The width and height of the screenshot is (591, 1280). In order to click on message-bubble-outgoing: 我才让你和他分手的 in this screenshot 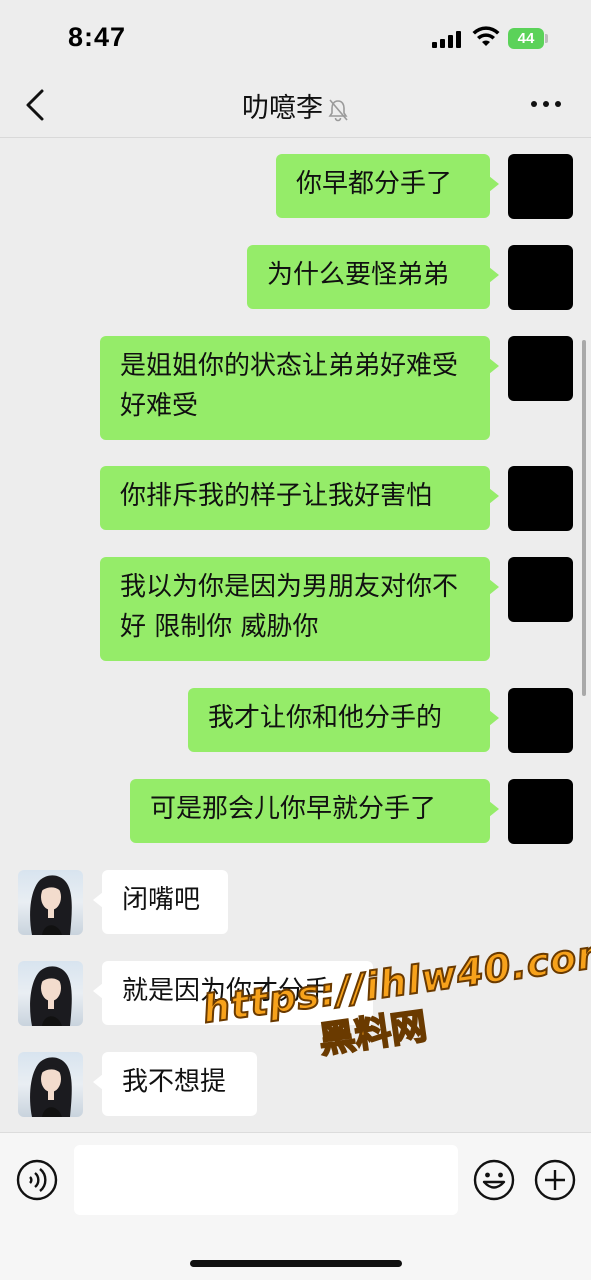, I will do `click(343, 720)`.